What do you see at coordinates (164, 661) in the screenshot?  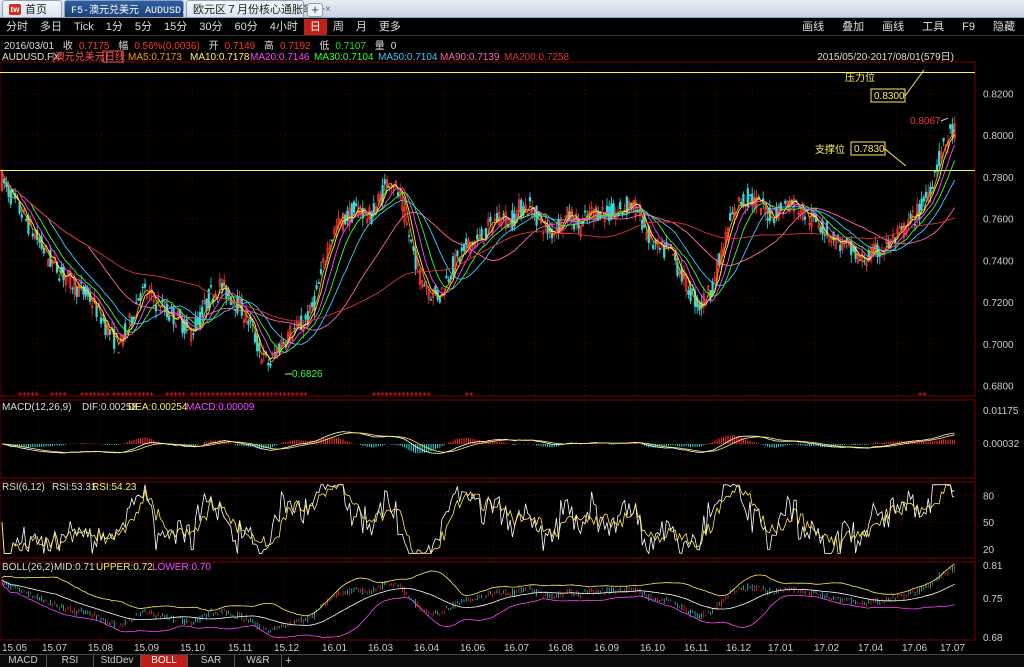 I see `indicator-tab-3: BOLL` at bounding box center [164, 661].